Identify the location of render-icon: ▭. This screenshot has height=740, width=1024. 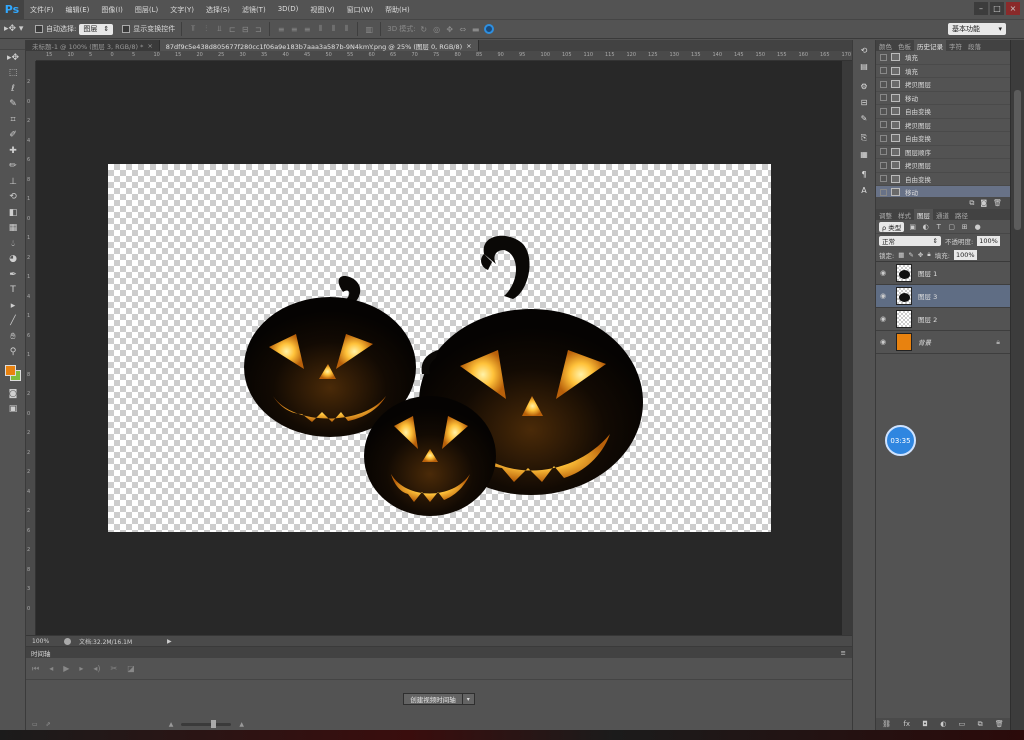
(35, 724).